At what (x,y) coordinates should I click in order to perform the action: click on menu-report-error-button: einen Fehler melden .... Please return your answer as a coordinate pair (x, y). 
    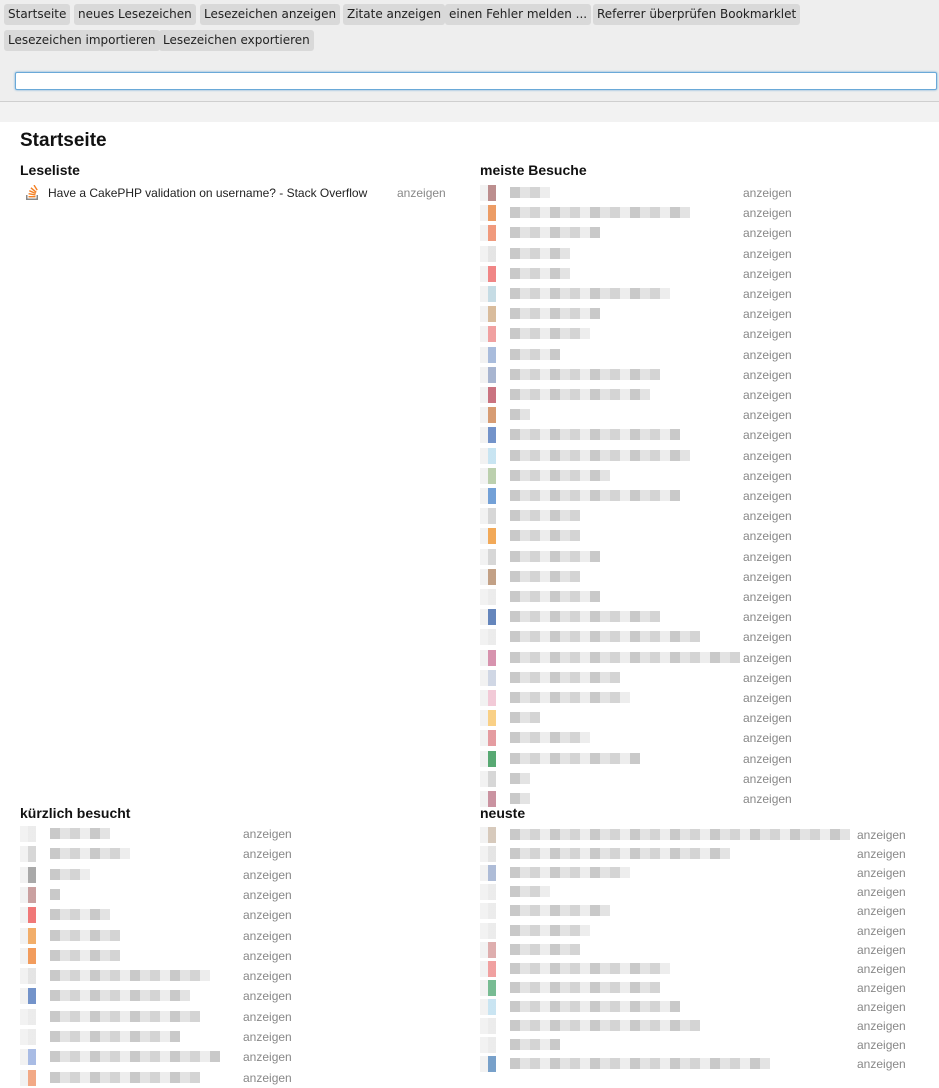
    Looking at the image, I should click on (518, 14).